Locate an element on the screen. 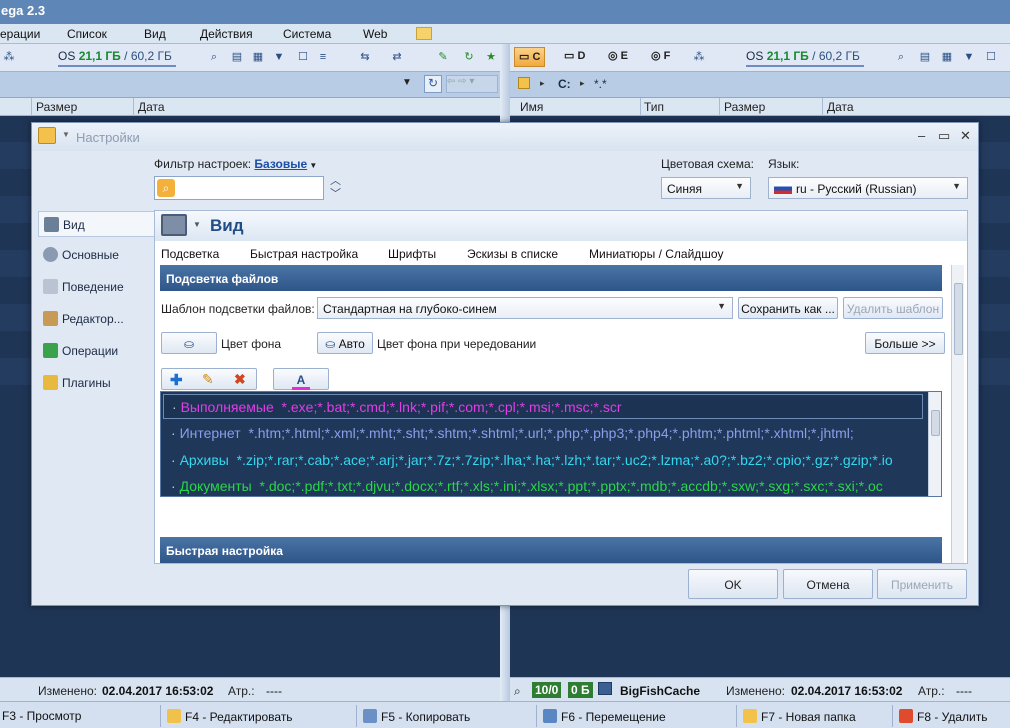  search-nav-arrows: ︿ ﹀ is located at coordinates (335, 188).